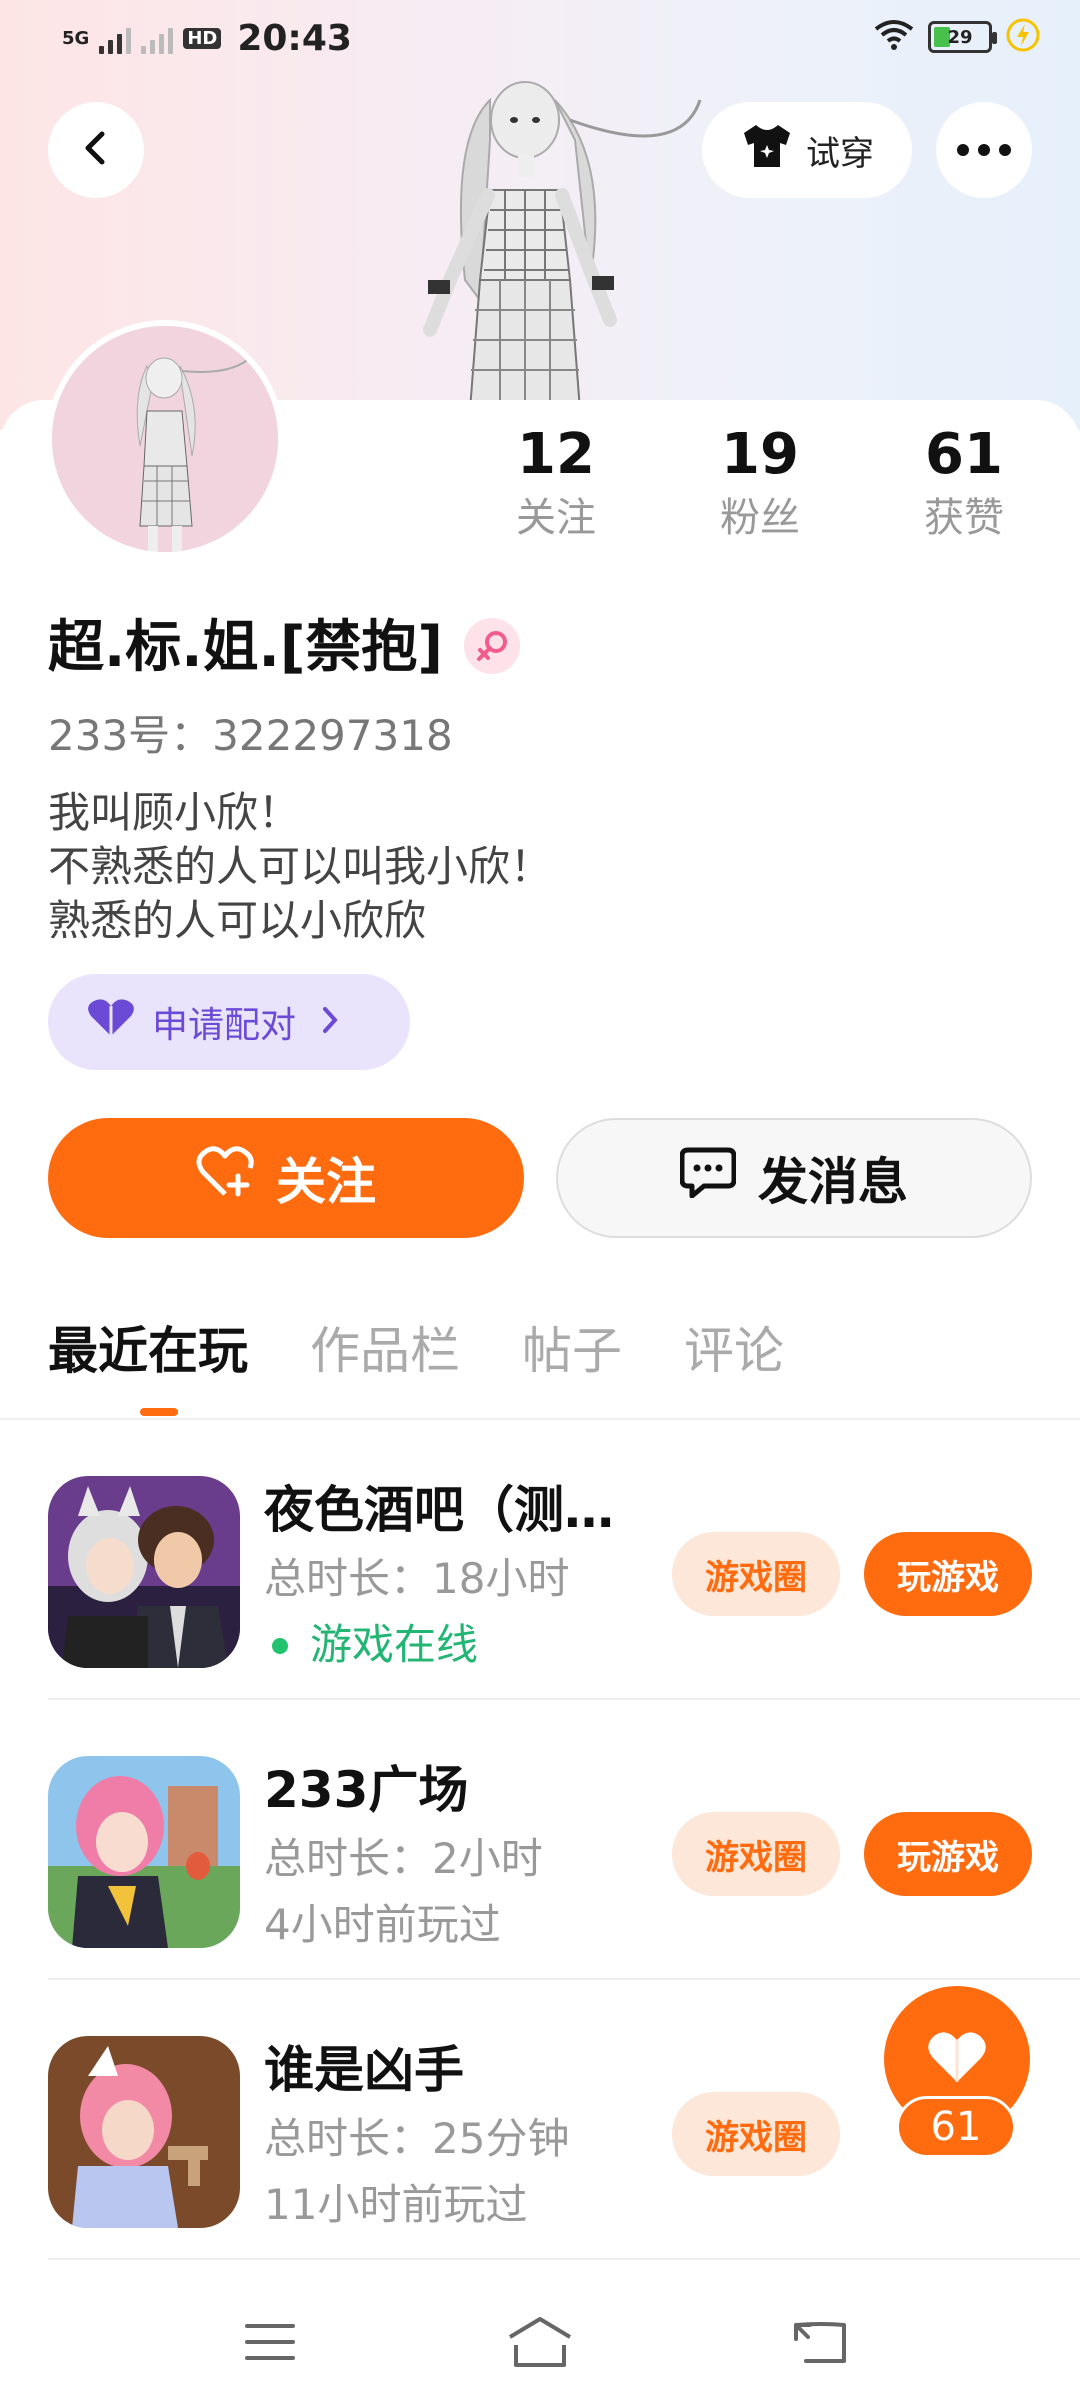 This screenshot has height=2408, width=1080. I want to click on tab-comments: 评论, so click(734, 1351).